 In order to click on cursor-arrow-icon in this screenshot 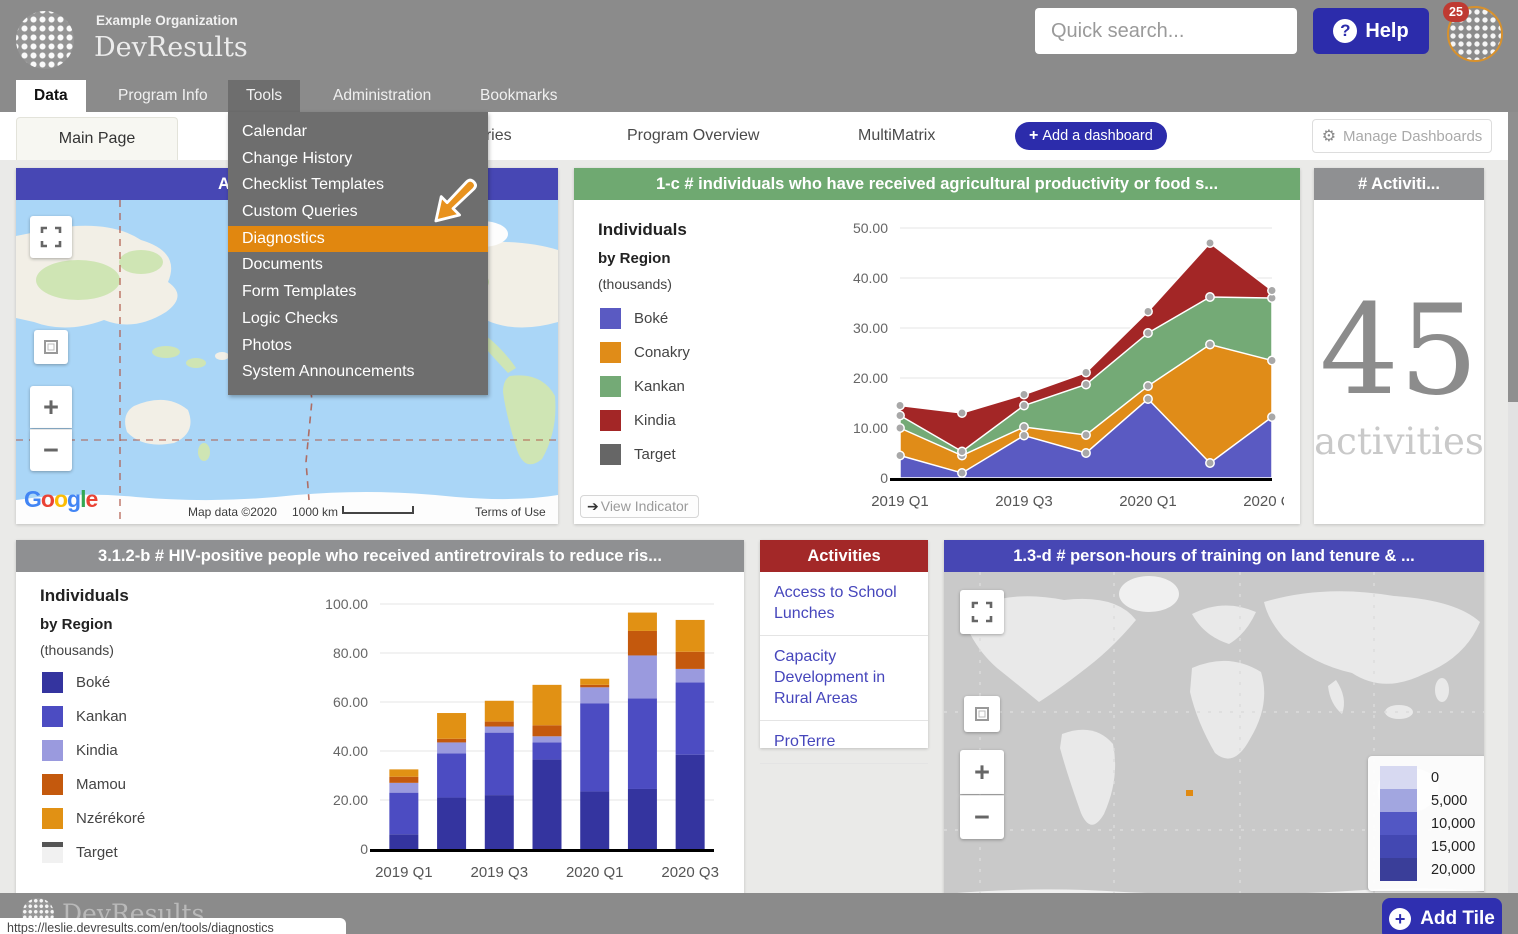, I will do `click(456, 204)`.